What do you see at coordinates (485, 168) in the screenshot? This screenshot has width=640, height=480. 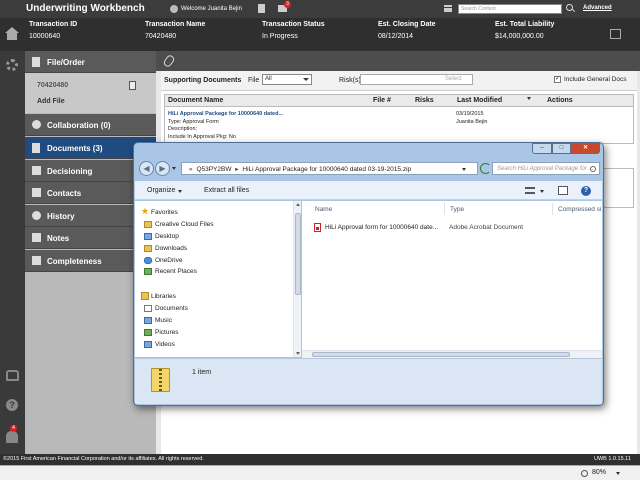 I see `refresh-icon` at bounding box center [485, 168].